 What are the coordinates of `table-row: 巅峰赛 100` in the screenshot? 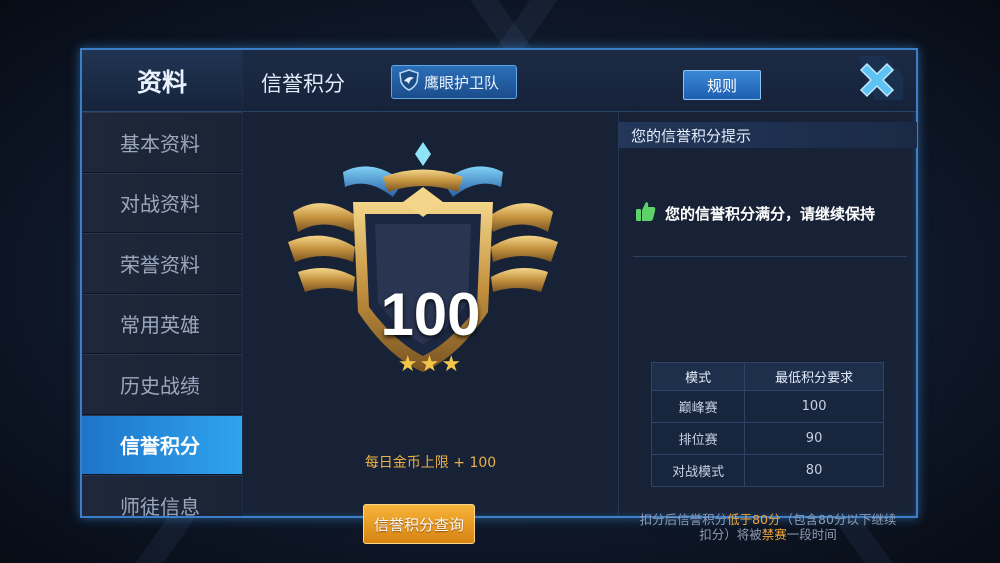 It's located at (767, 406).